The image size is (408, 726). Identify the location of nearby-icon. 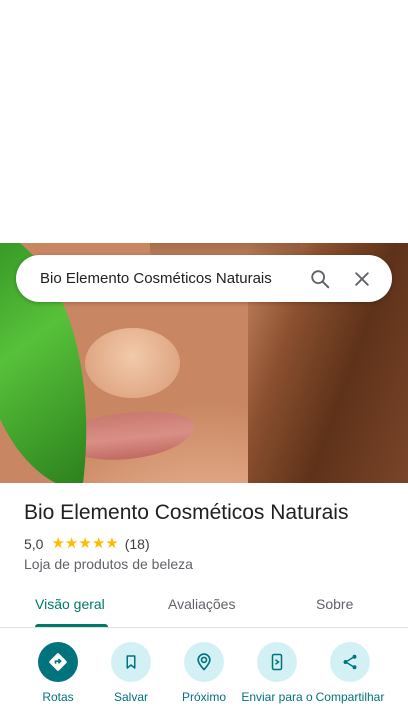
(204, 662).